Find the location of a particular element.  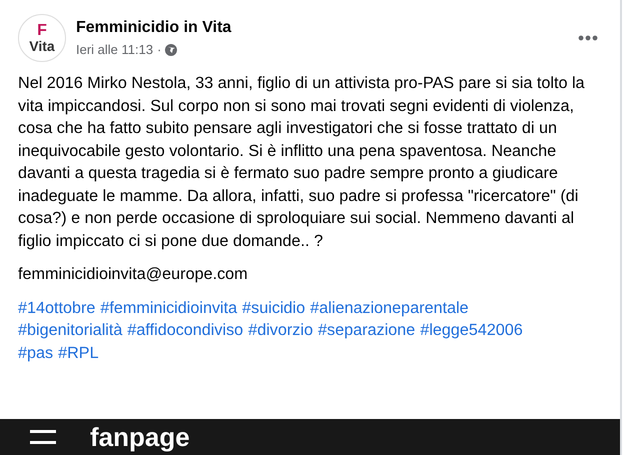

globe-icon is located at coordinates (171, 50).